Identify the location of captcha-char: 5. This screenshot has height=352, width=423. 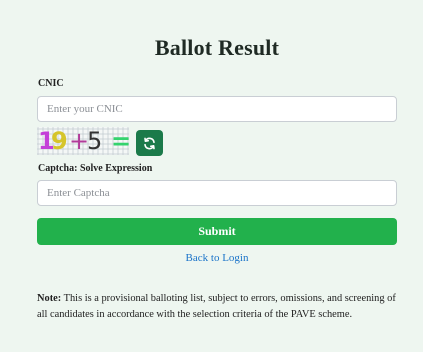
(95, 141).